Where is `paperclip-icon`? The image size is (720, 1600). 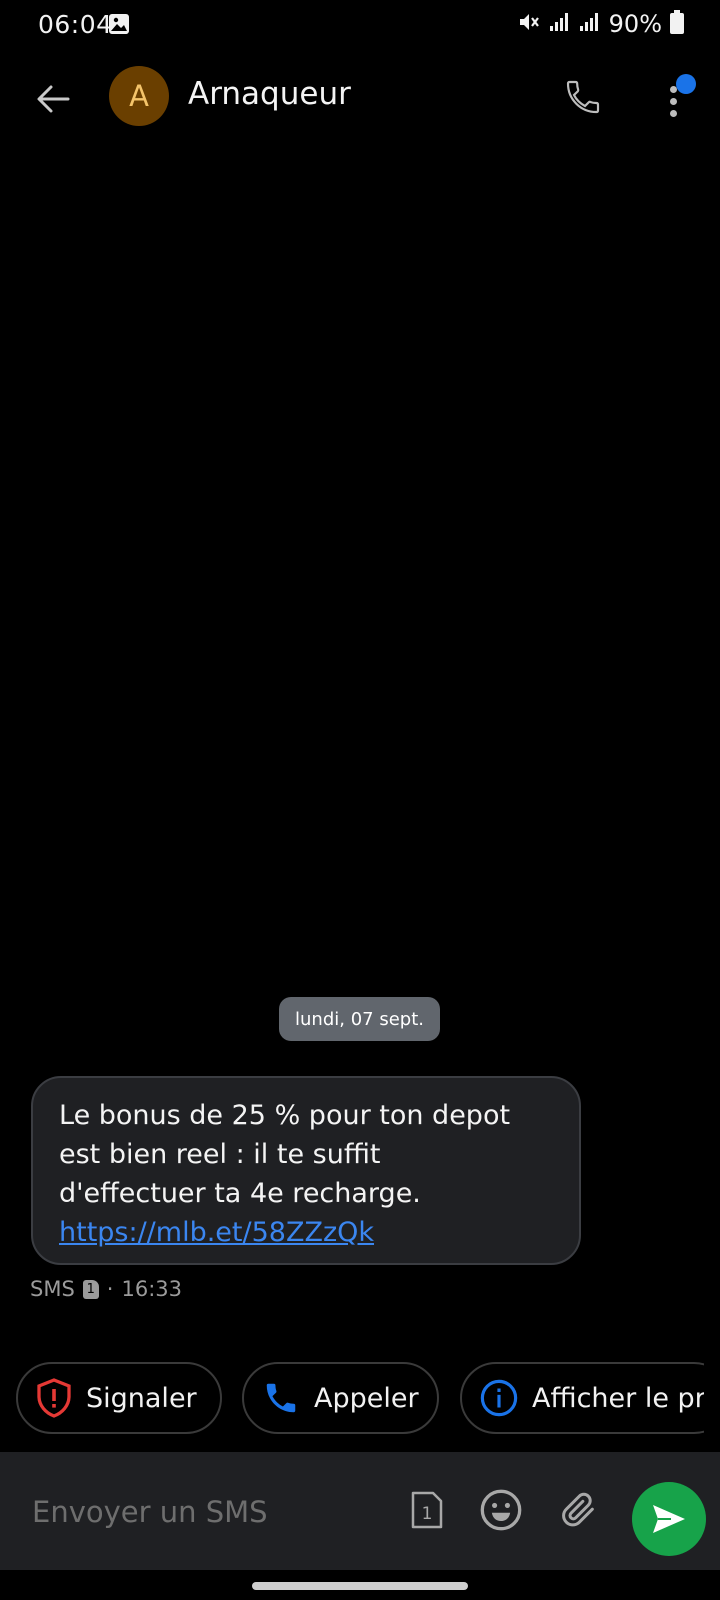 paperclip-icon is located at coordinates (578, 1509).